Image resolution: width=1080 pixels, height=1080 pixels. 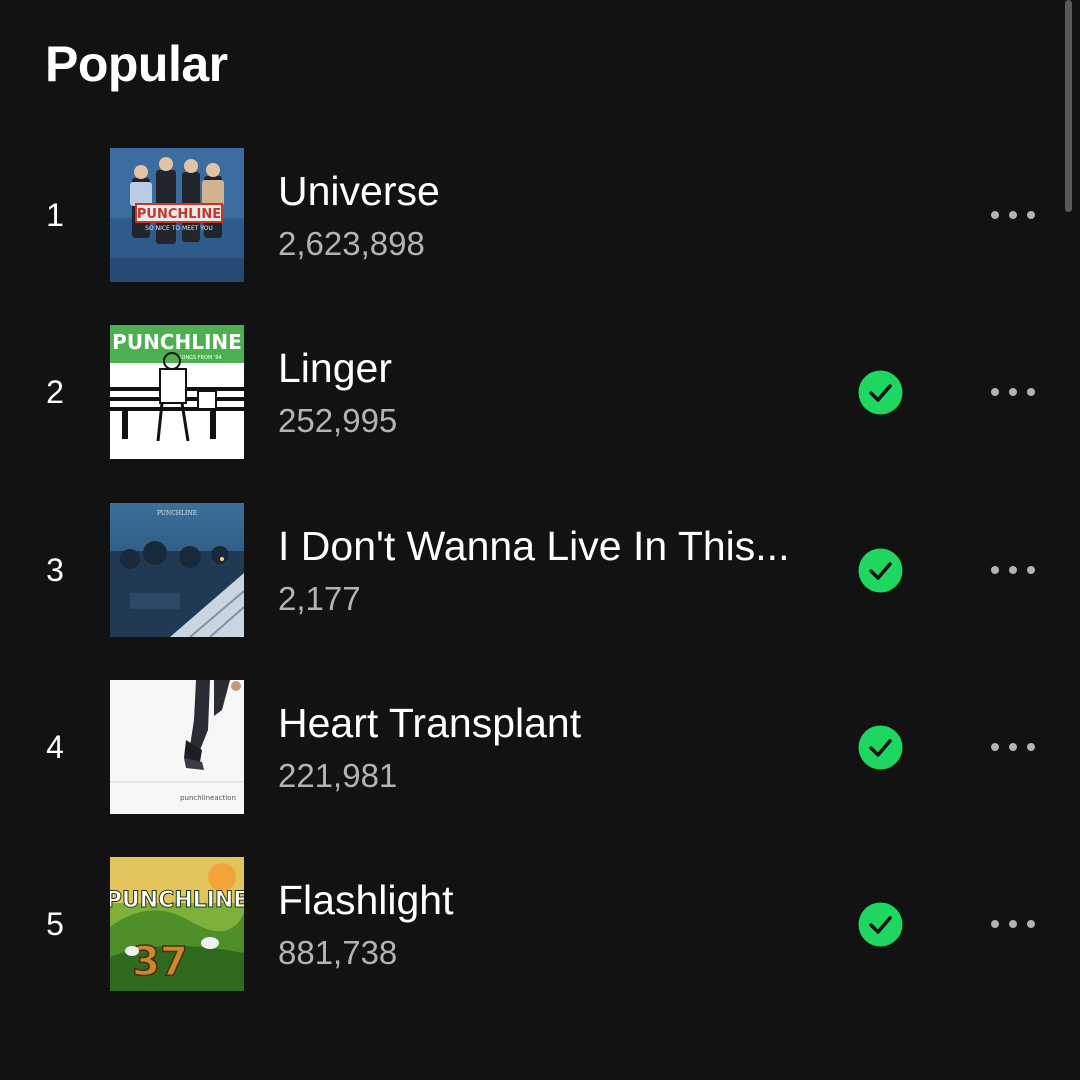 I want to click on track-title: Linger, so click(x=335, y=368).